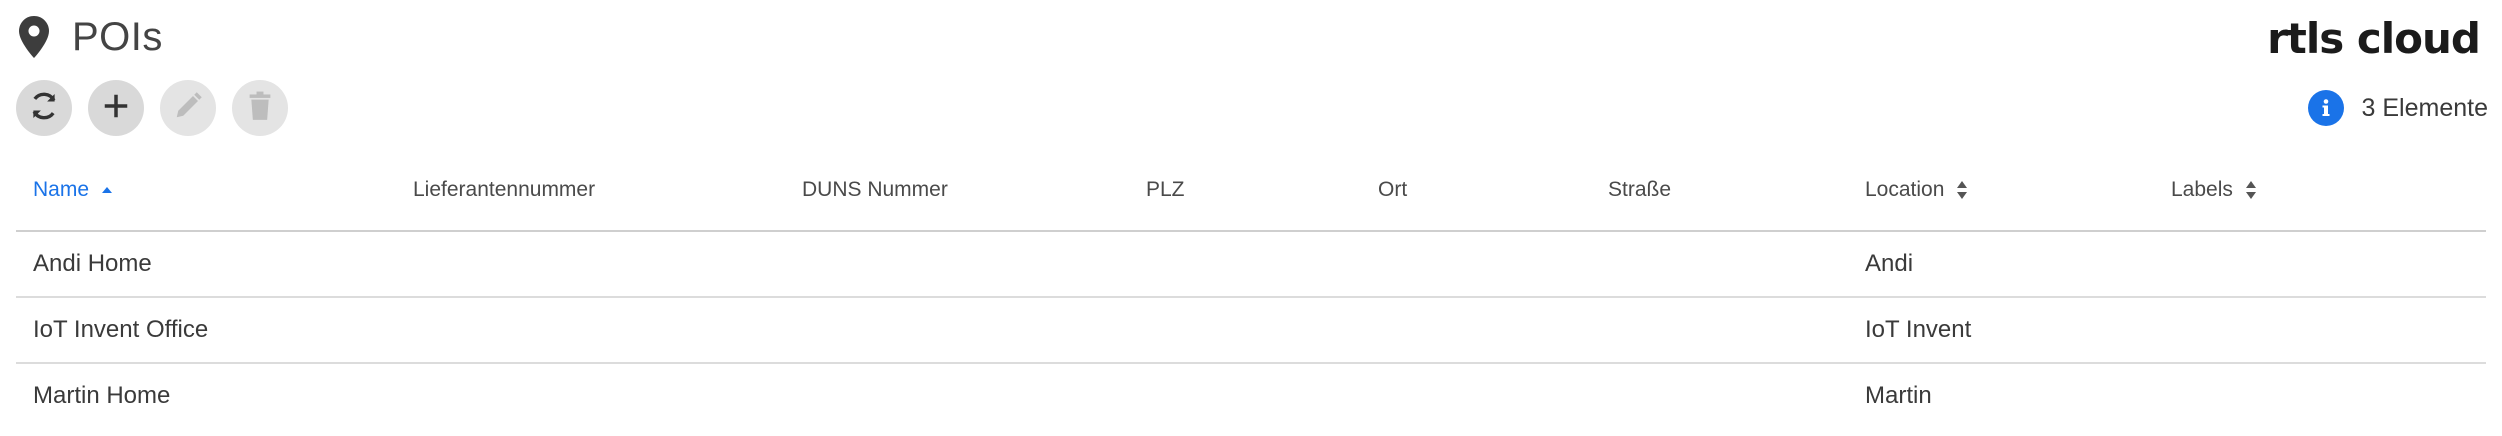 This screenshot has width=2502, height=436. I want to click on trash-icon, so click(260, 108).